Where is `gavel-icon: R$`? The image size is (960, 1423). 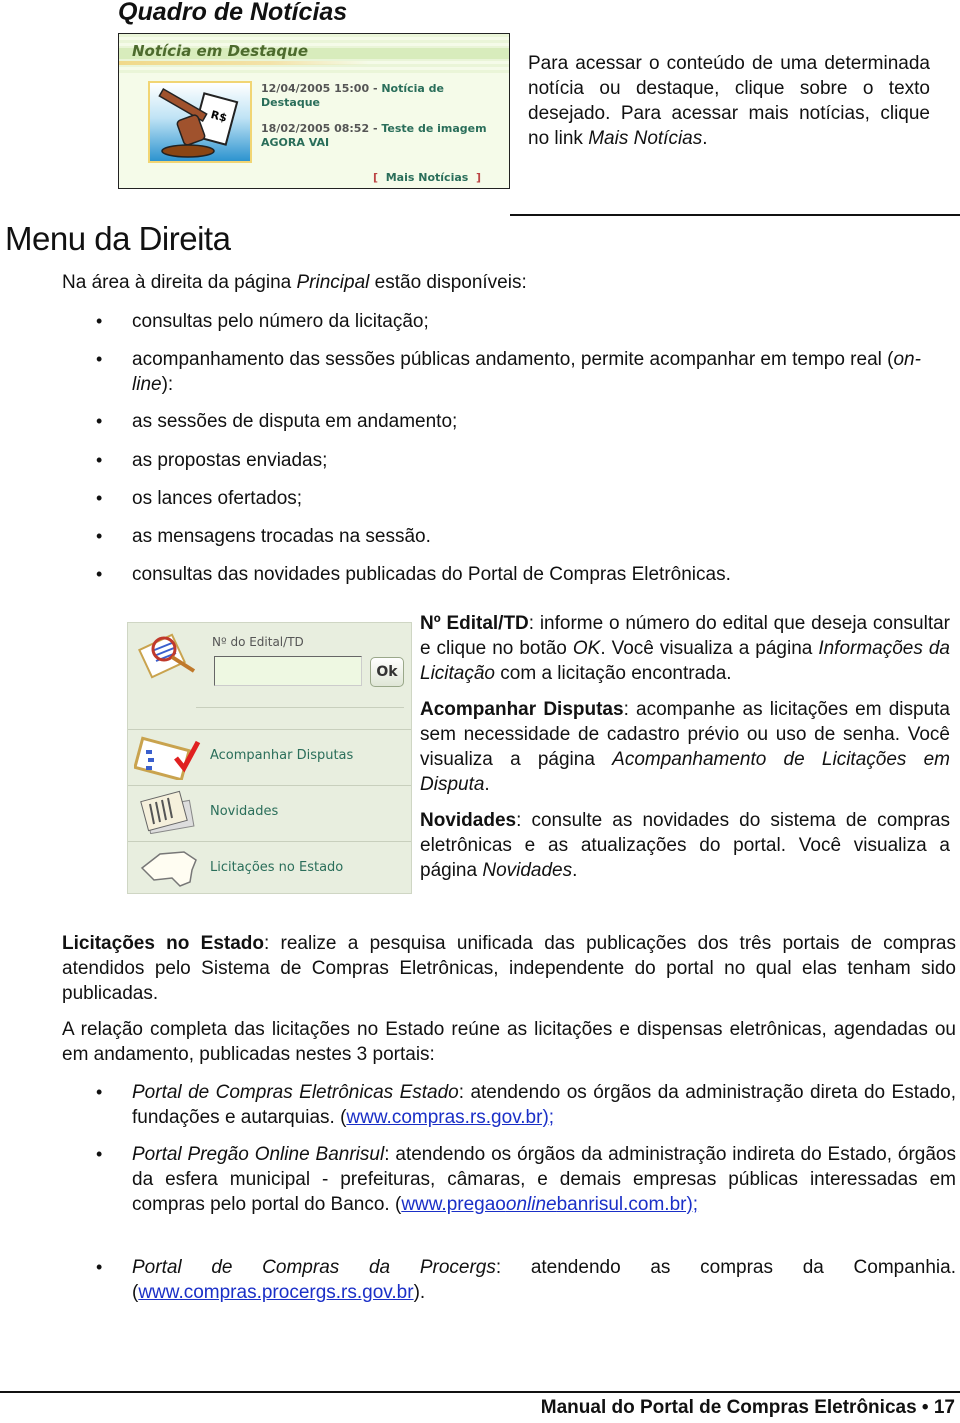
gavel-icon: R$ is located at coordinates (200, 122).